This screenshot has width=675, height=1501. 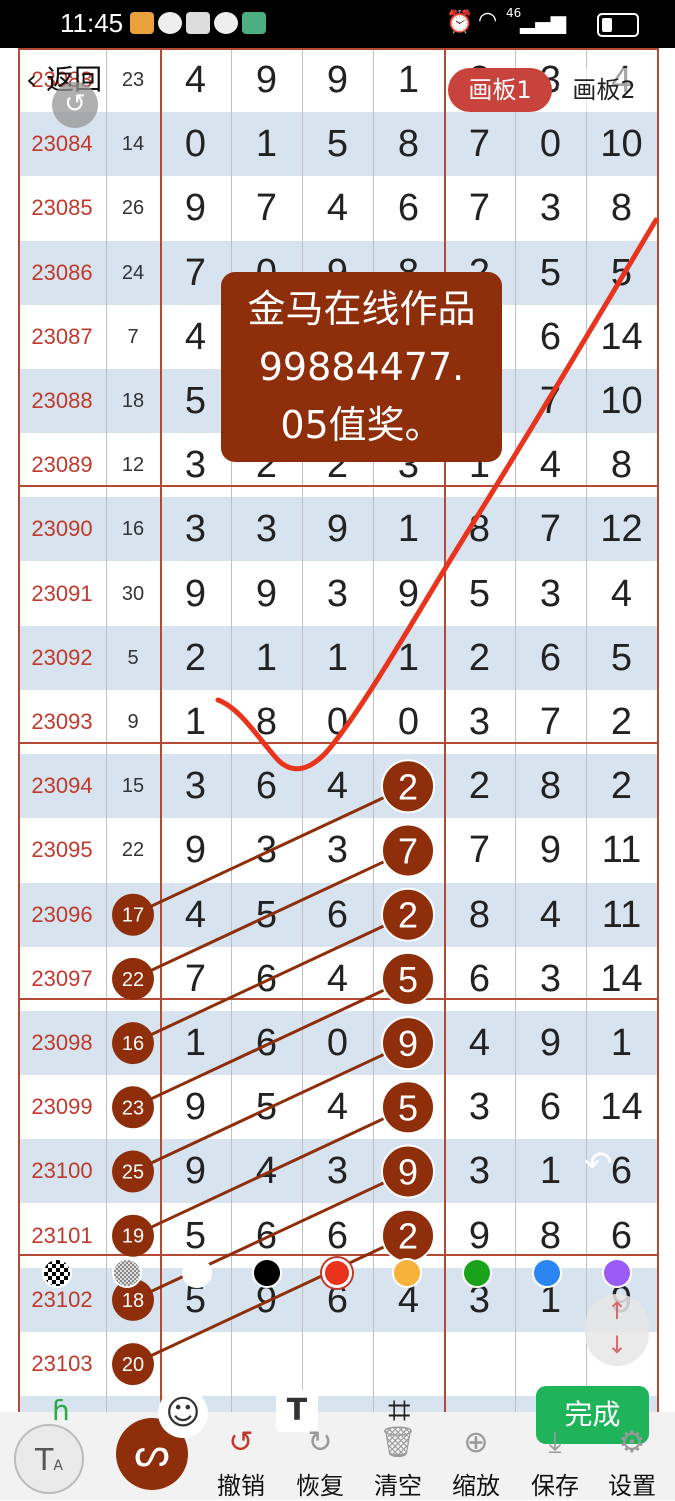 I want to click on sum-marker-label: 20, so click(x=133, y=1365).